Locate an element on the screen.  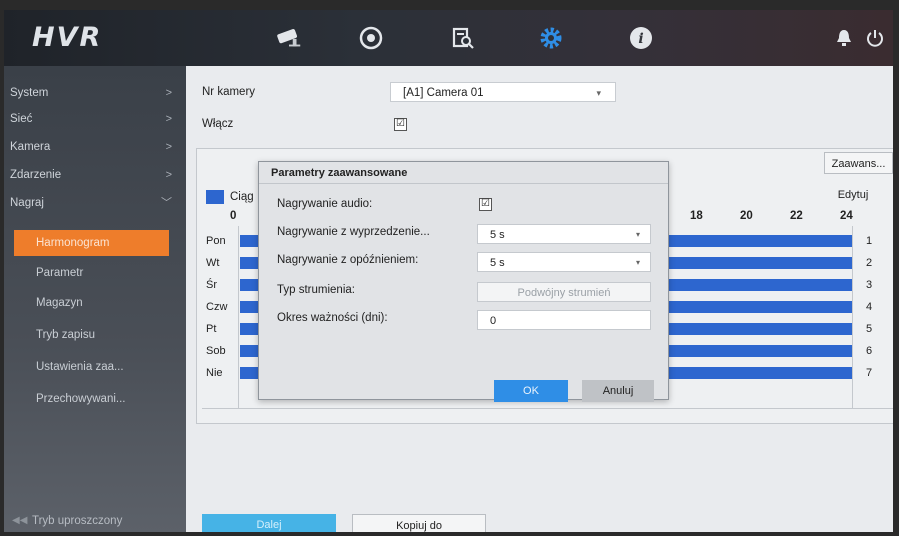
sidebar-item-camera: Kamera > is located at coordinates (95, 147).